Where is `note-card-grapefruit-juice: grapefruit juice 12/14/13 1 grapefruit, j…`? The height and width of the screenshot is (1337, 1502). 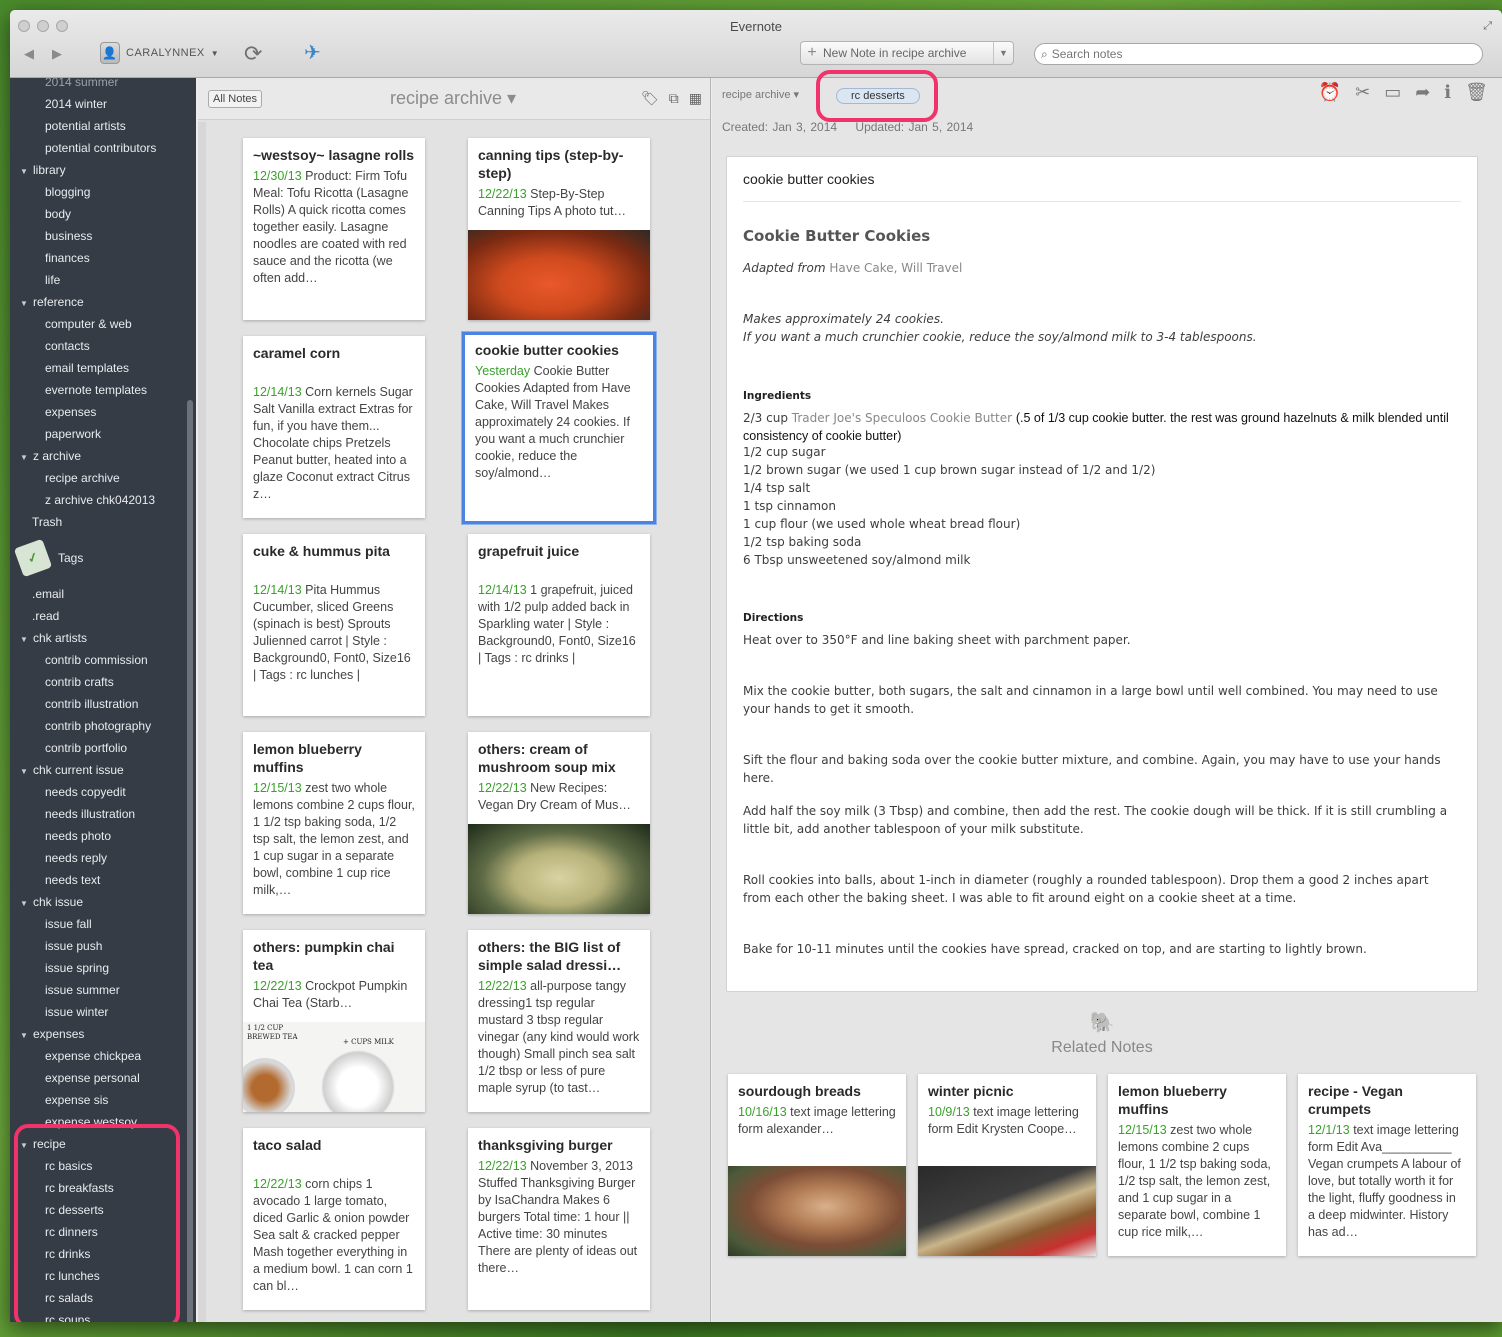
note-card-grapefruit-juice: grapefruit juice 12/14/13 1 grapefruit, j… is located at coordinates (559, 625).